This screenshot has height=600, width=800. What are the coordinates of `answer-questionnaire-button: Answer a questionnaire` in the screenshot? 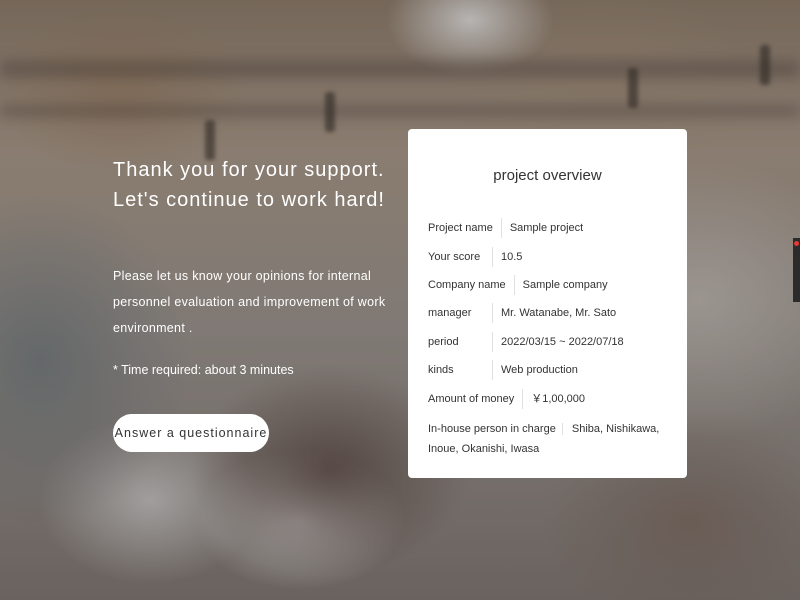 It's located at (191, 433).